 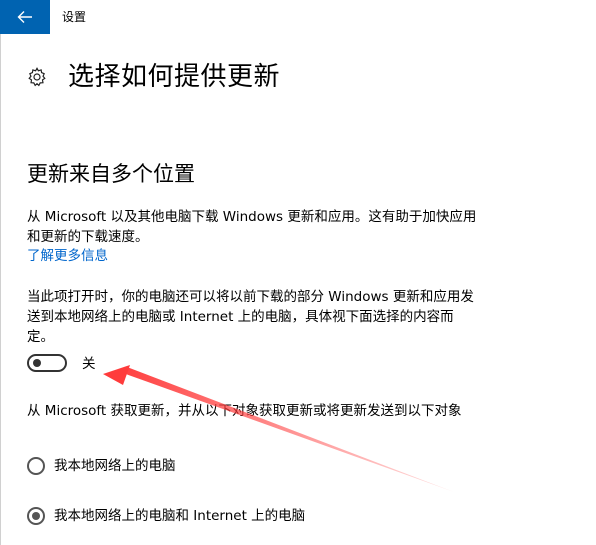 What do you see at coordinates (37, 363) in the screenshot?
I see `toggle-knob` at bounding box center [37, 363].